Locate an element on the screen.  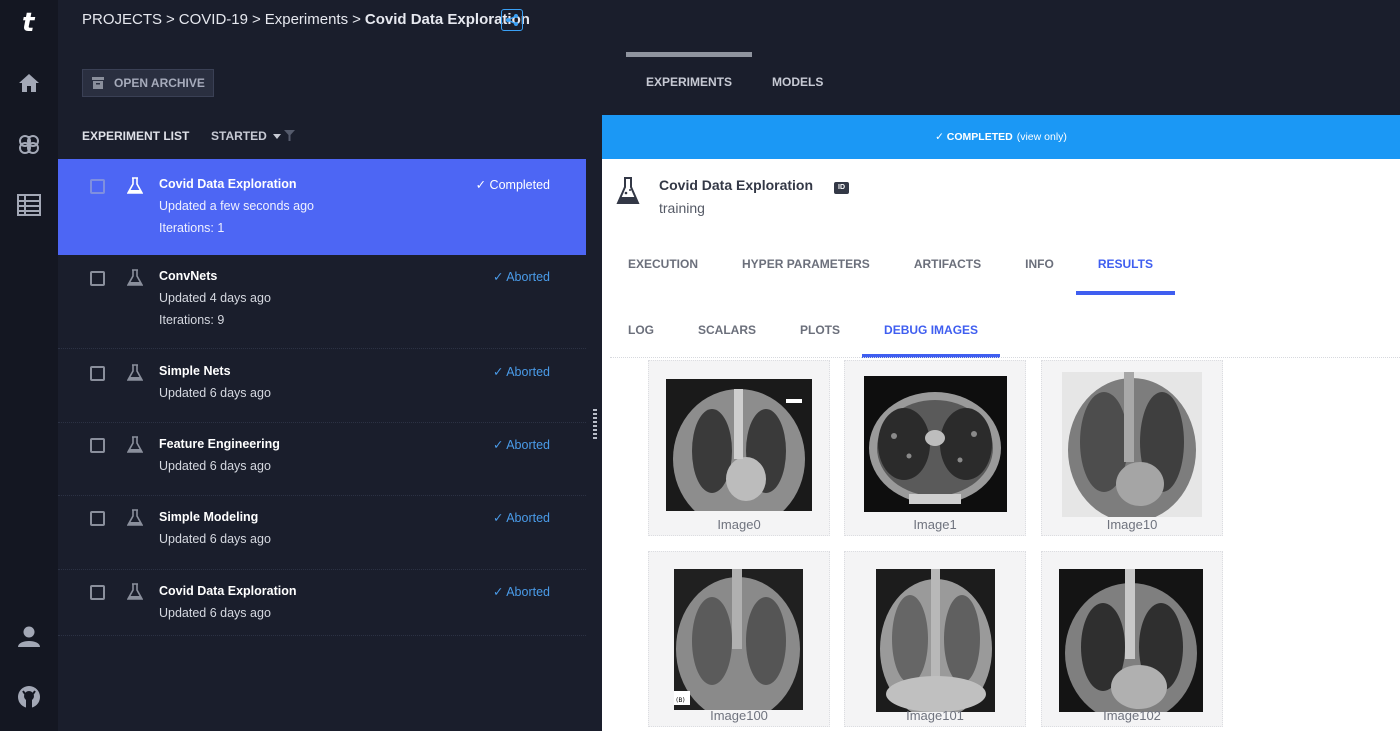
trains-logo: t is located at coordinates (29, 22).